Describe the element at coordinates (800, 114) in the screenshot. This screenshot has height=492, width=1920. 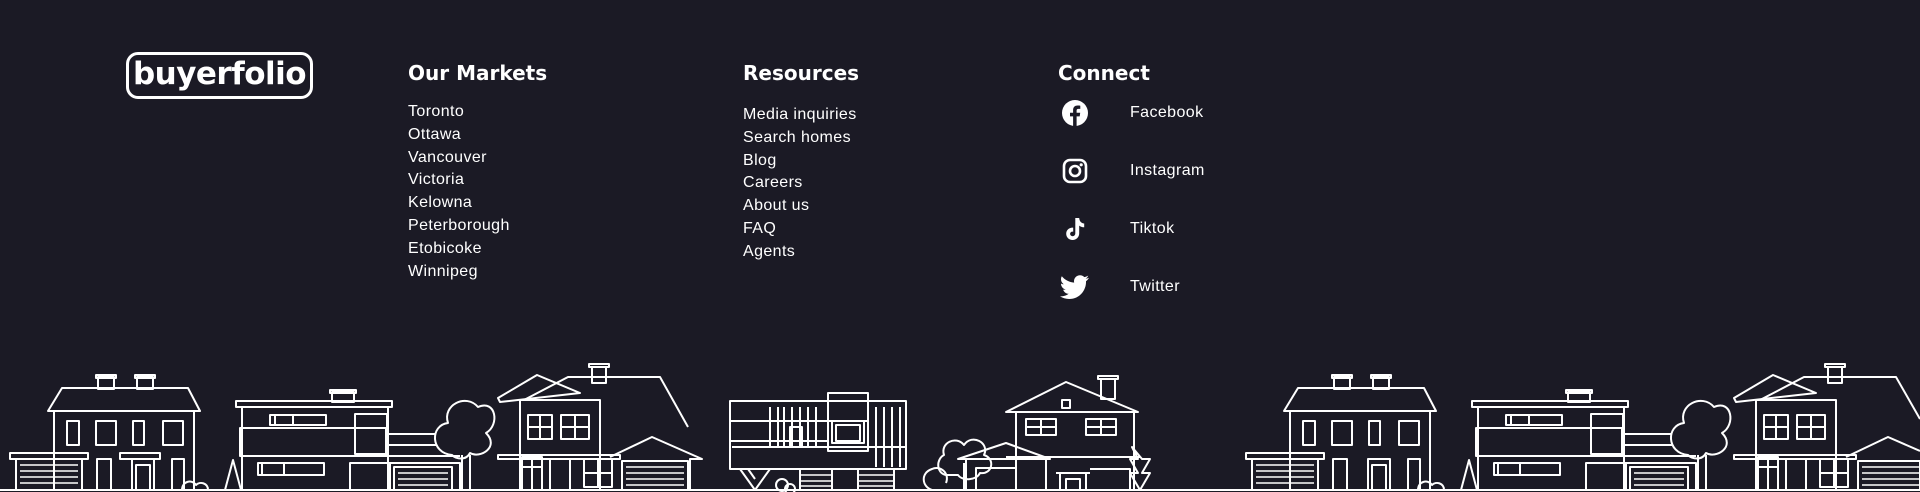
I see `resource-link-media-inquiries: Media inquiries` at that location.